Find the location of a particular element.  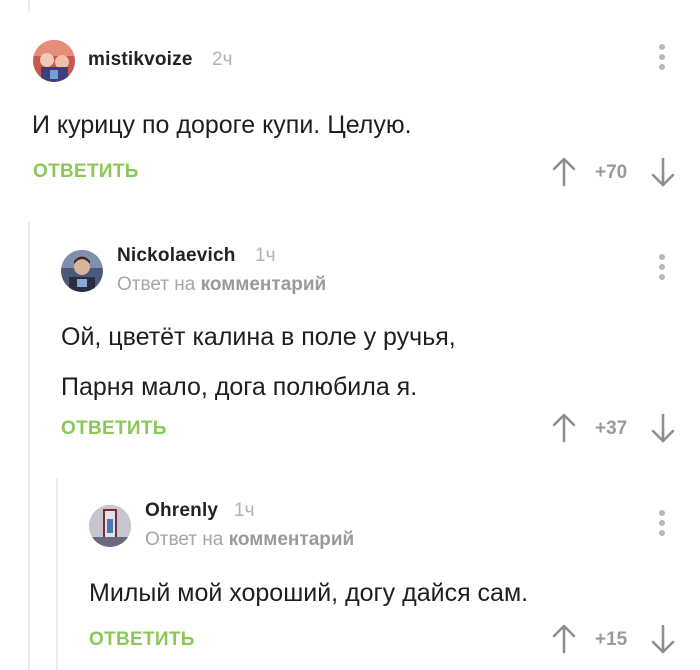

comment-line: Ой, цветёт калина в поле у ручья, is located at coordinates (258, 337).